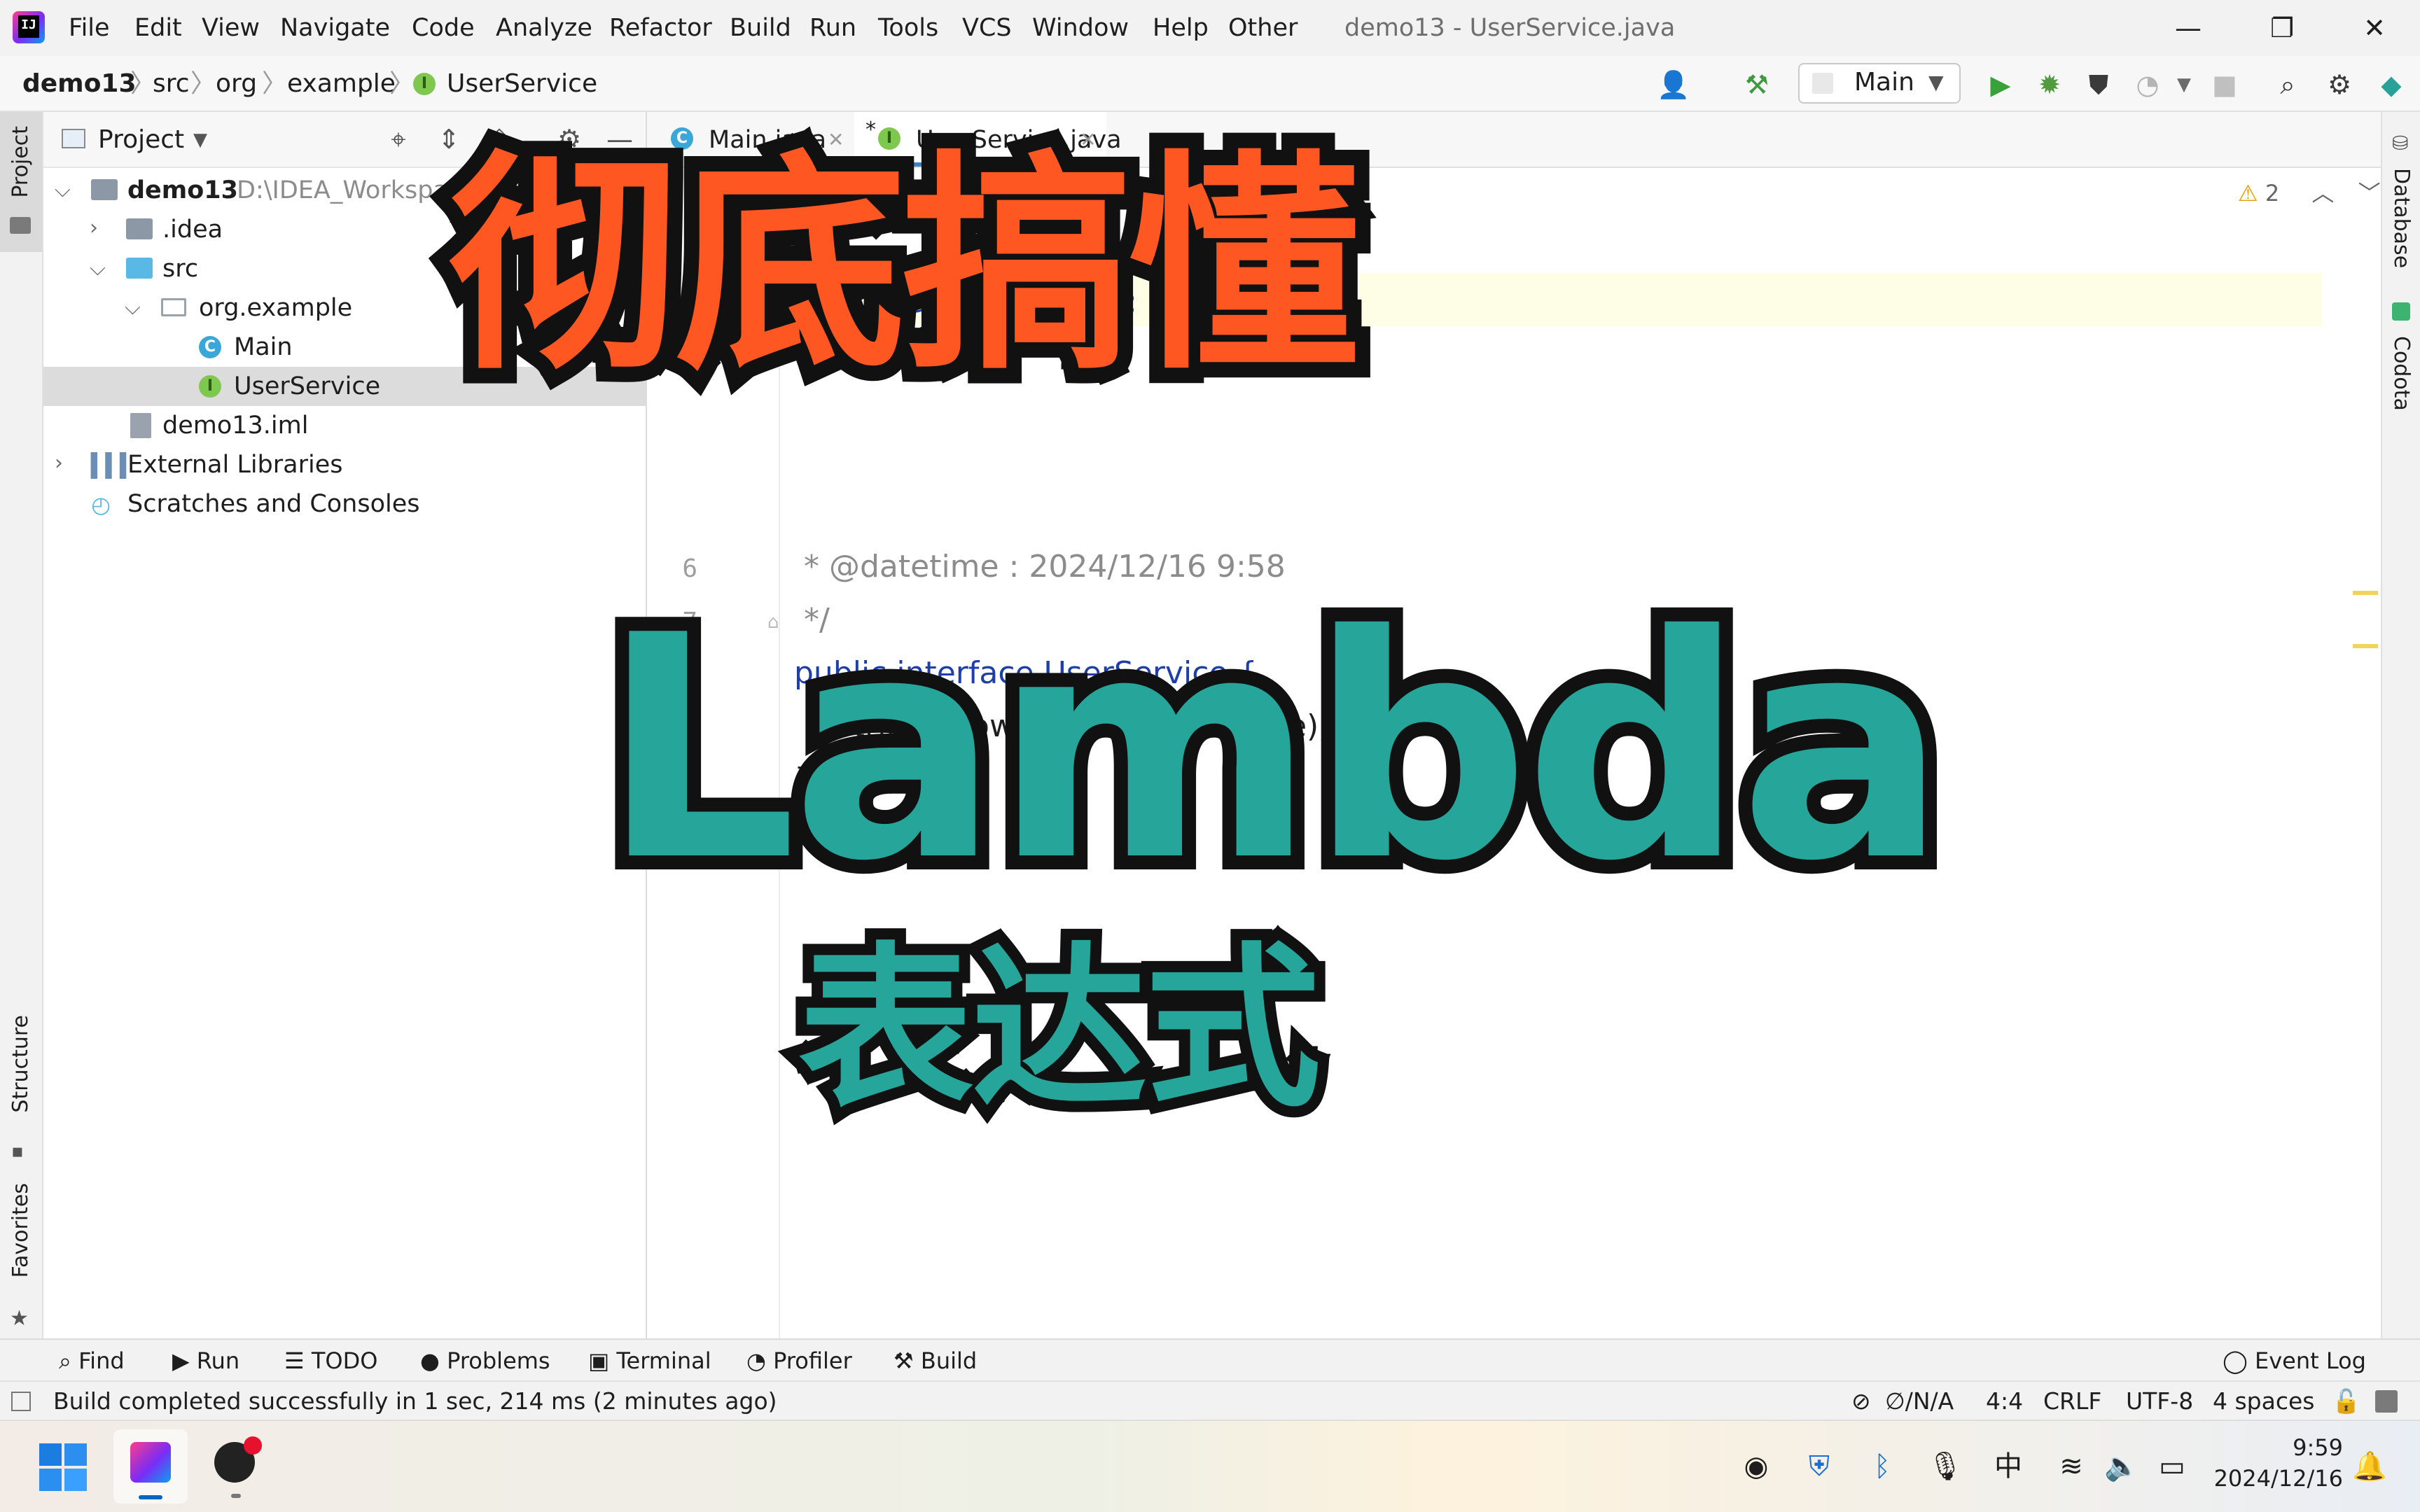 This screenshot has width=2420, height=1512. What do you see at coordinates (2339, 85) in the screenshot?
I see `settings-icon: ⚙` at bounding box center [2339, 85].